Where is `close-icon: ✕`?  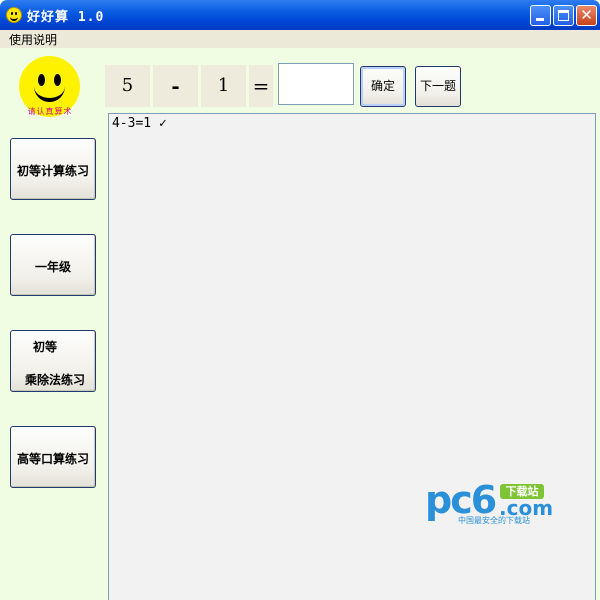
close-icon: ✕ is located at coordinates (586, 15).